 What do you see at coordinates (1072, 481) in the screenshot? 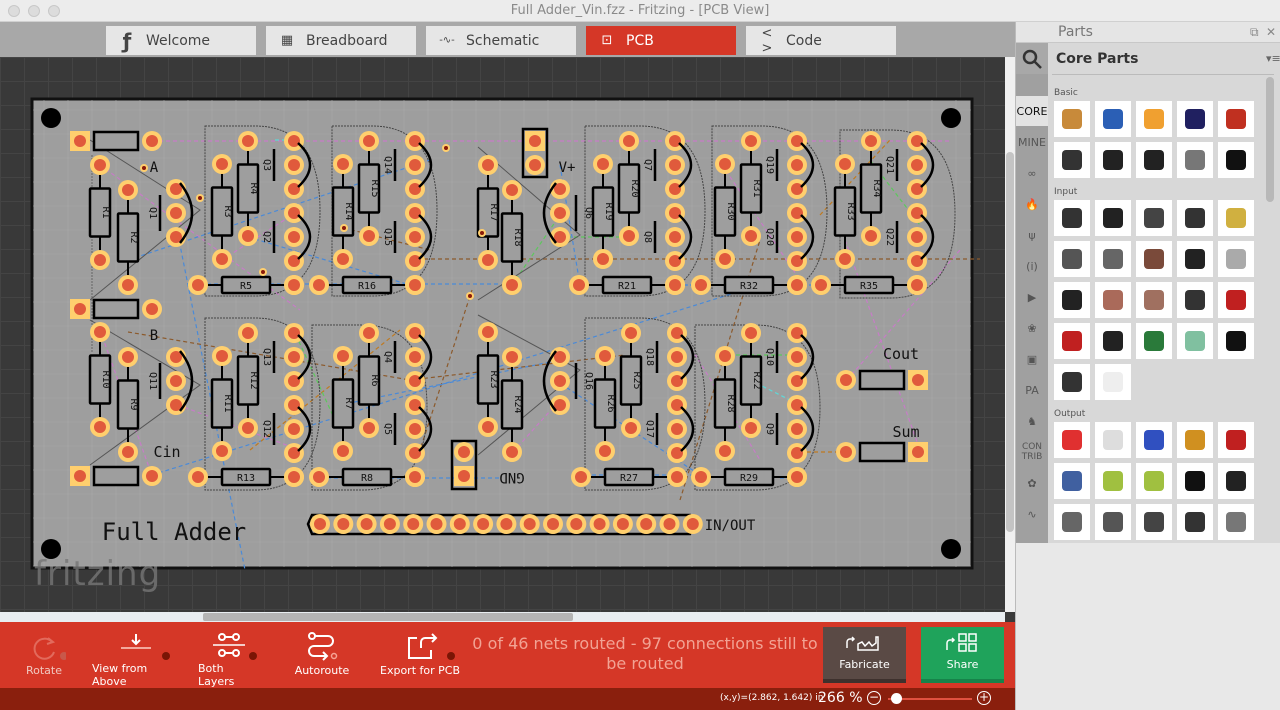
I see `part-led-matrix` at bounding box center [1072, 481].